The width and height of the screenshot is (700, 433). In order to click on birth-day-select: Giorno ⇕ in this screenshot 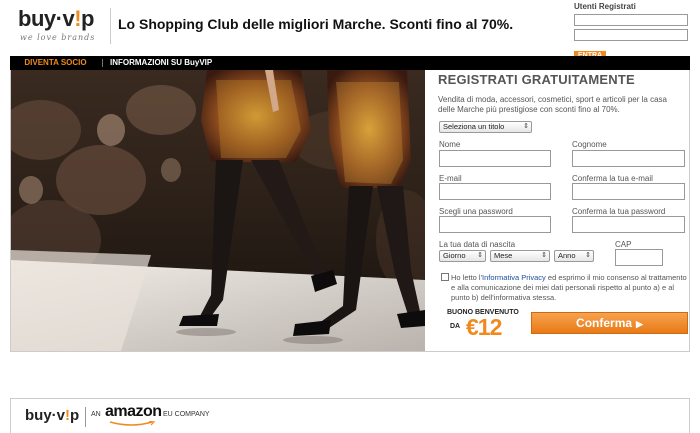, I will do `click(462, 256)`.